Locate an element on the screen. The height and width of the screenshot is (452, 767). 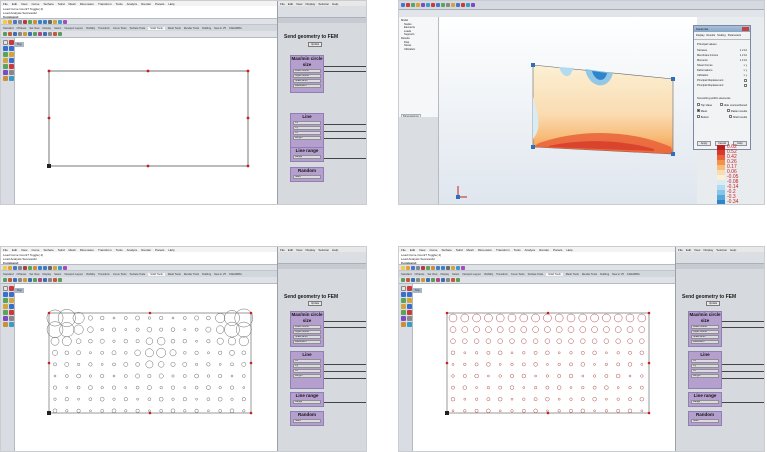
menu-file: File is located at coordinates (5, 250).